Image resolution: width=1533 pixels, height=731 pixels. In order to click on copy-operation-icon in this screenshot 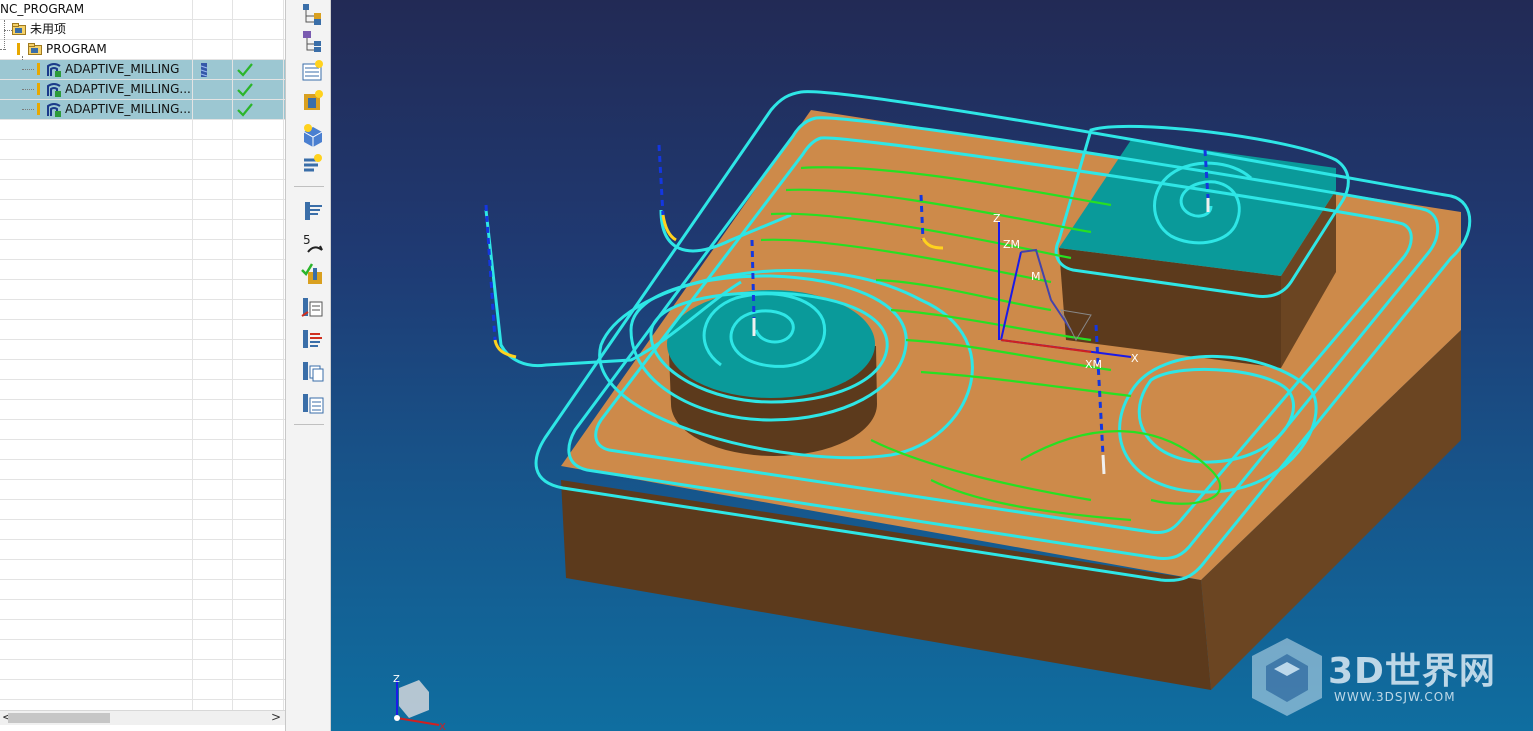, I will do `click(313, 371)`.